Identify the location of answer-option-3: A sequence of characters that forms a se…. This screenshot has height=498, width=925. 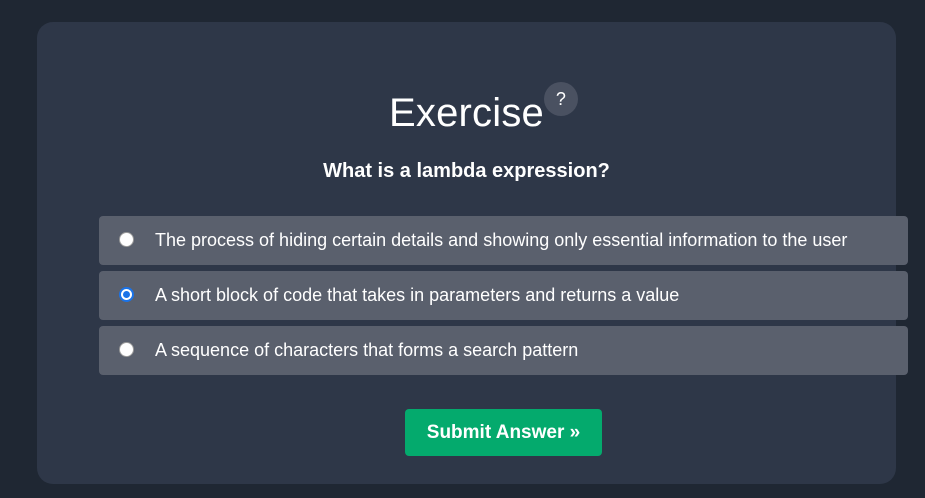
(503, 350).